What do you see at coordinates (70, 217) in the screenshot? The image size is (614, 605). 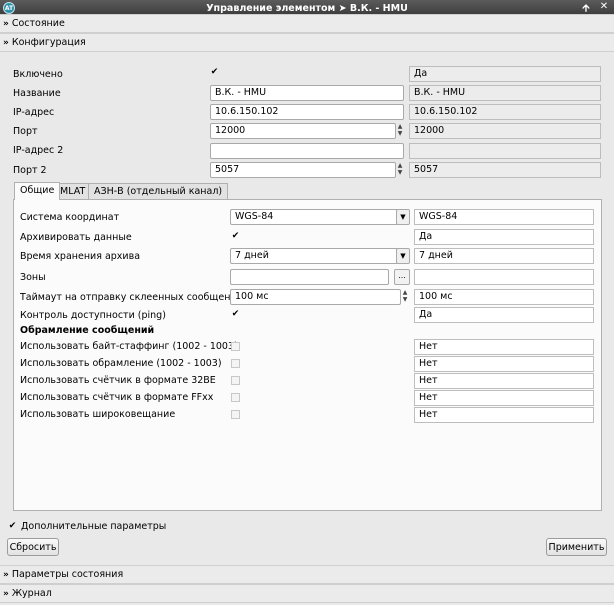 I see `coord-label: Система координат` at bounding box center [70, 217].